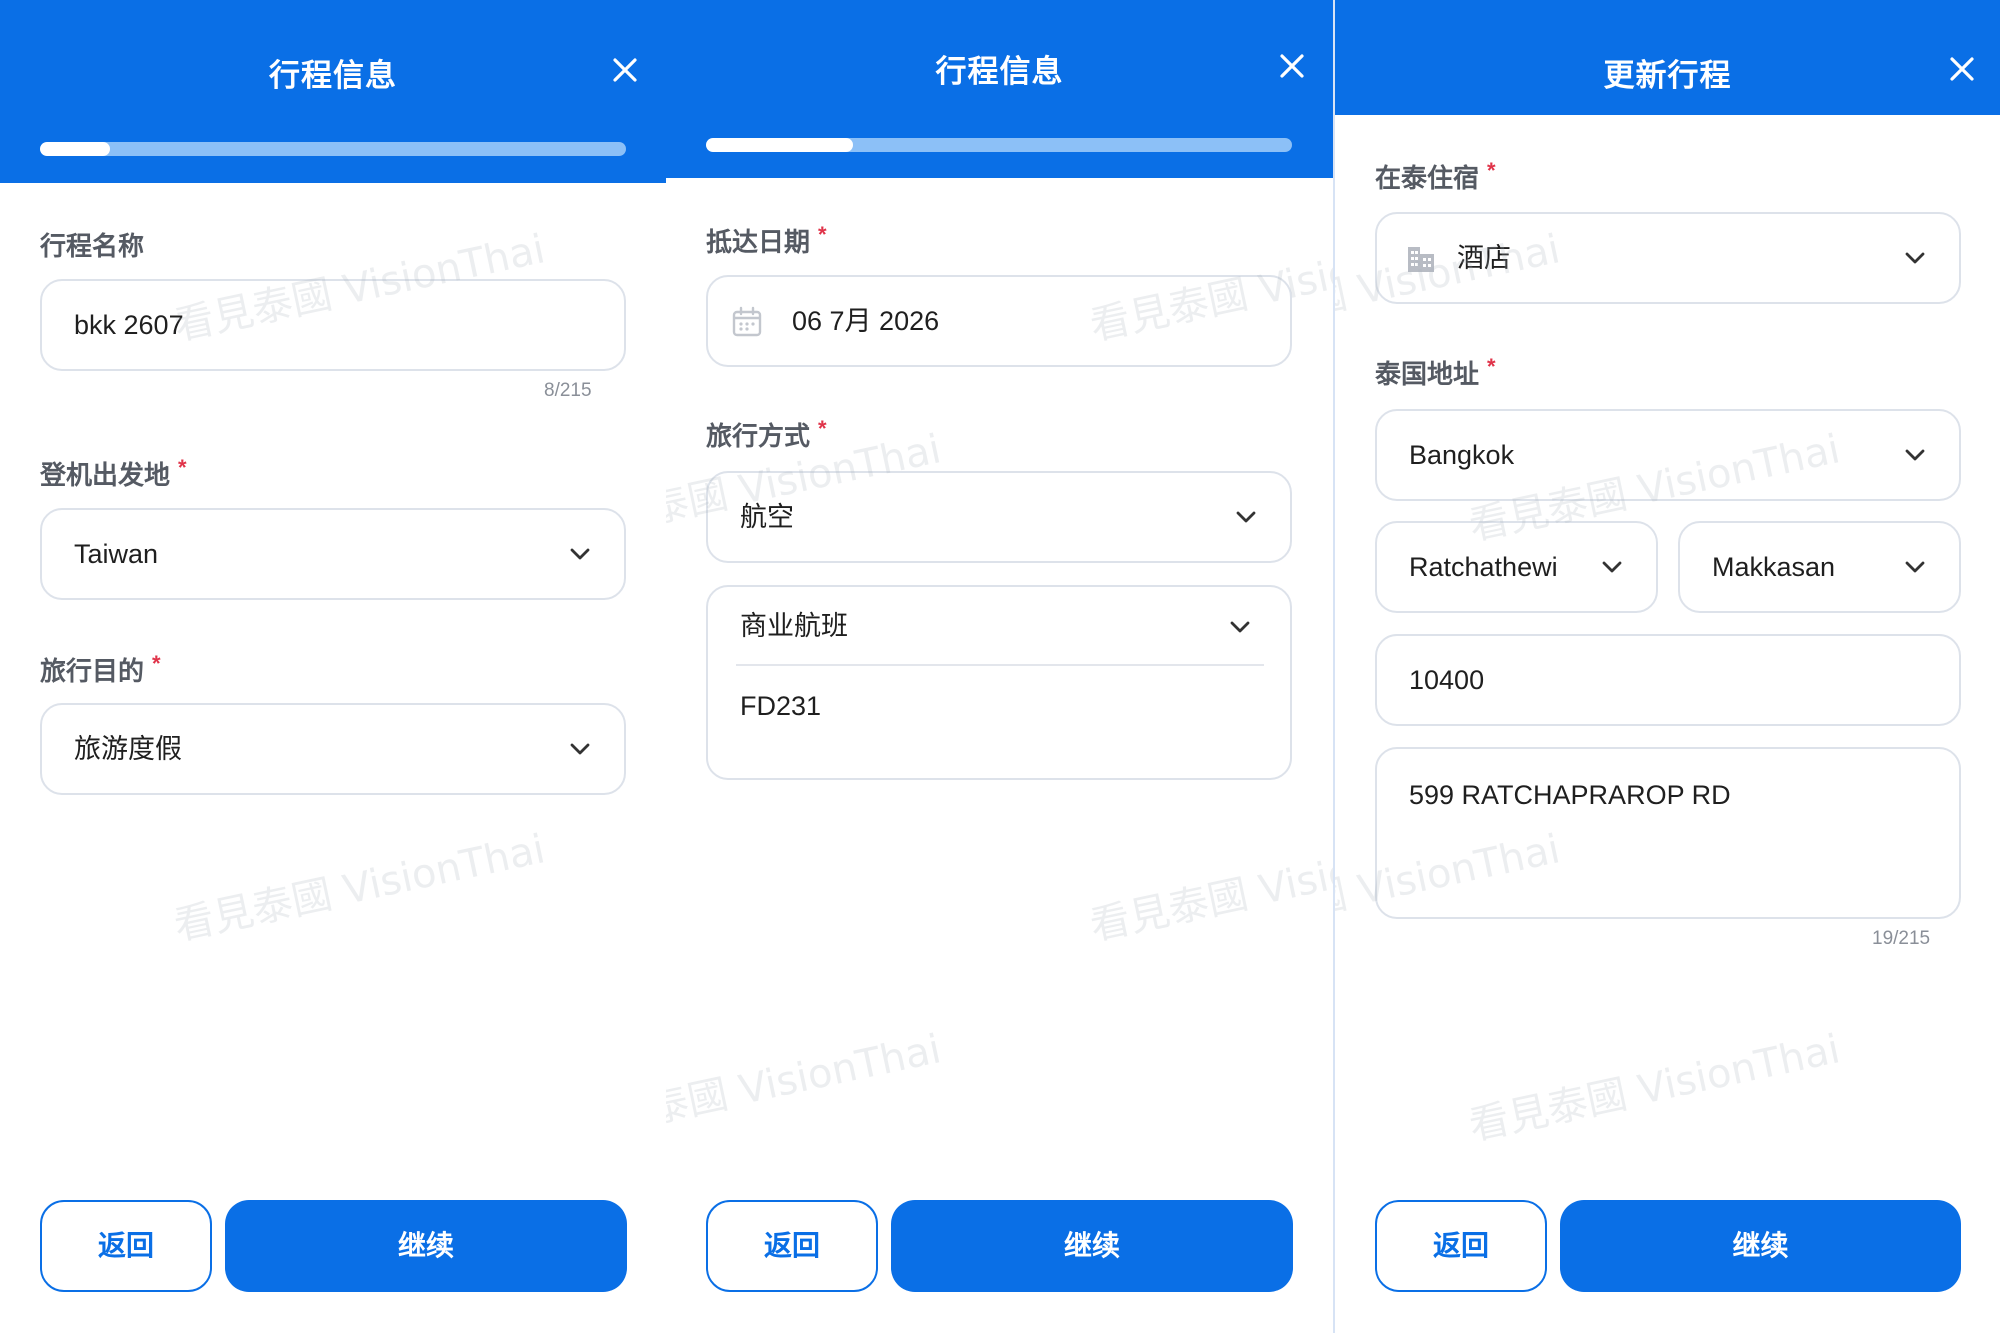 The width and height of the screenshot is (2000, 1333). I want to click on district-value: Ratchathewi, so click(1483, 567).